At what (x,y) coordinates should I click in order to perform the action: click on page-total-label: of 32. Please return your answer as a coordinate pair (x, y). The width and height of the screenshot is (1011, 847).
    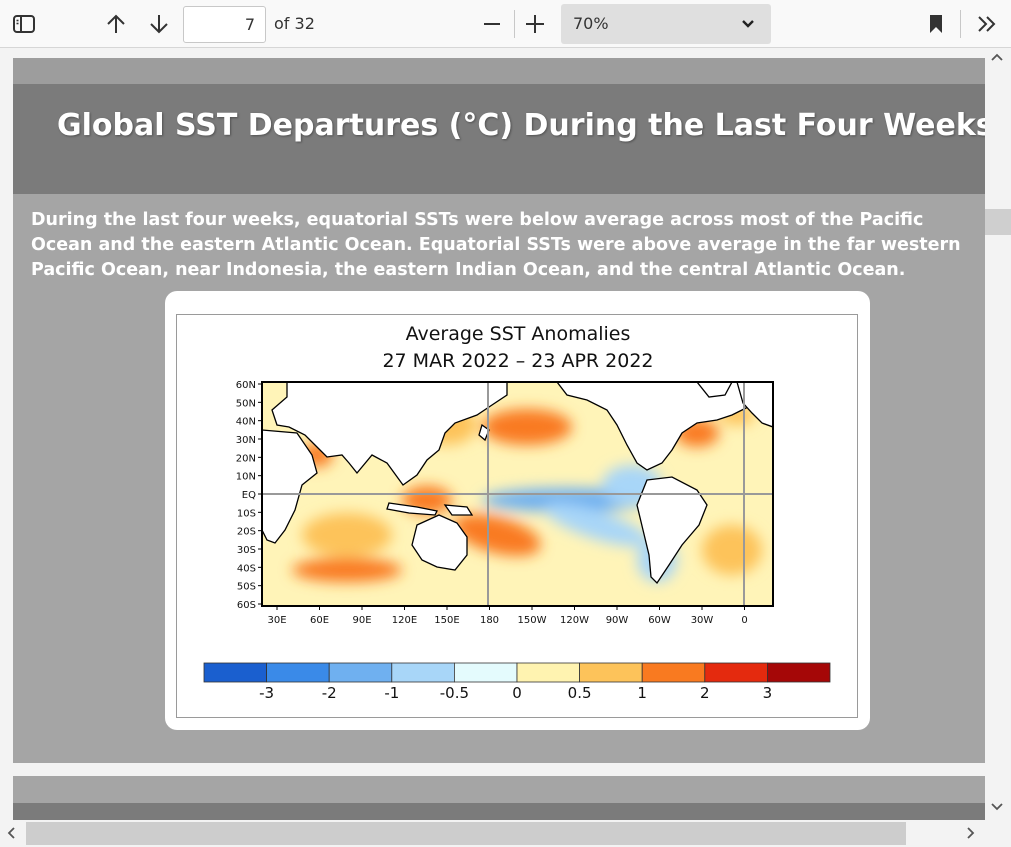
    Looking at the image, I should click on (294, 23).